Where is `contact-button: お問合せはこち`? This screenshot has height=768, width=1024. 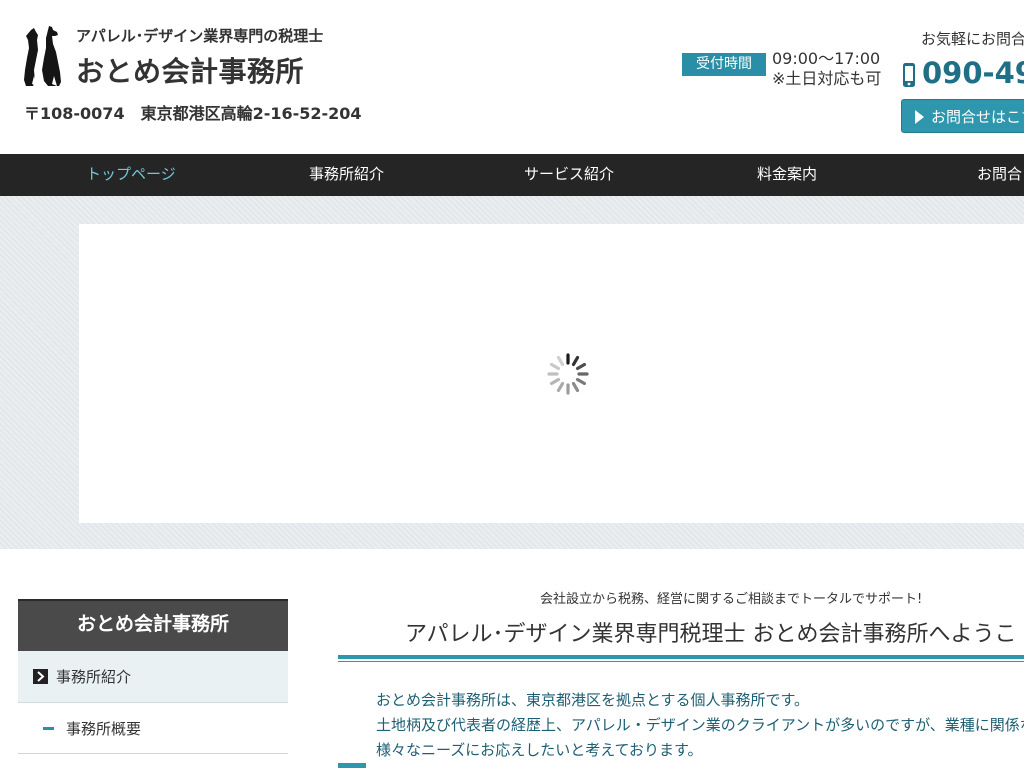
contact-button: お問合せはこち is located at coordinates (962, 116).